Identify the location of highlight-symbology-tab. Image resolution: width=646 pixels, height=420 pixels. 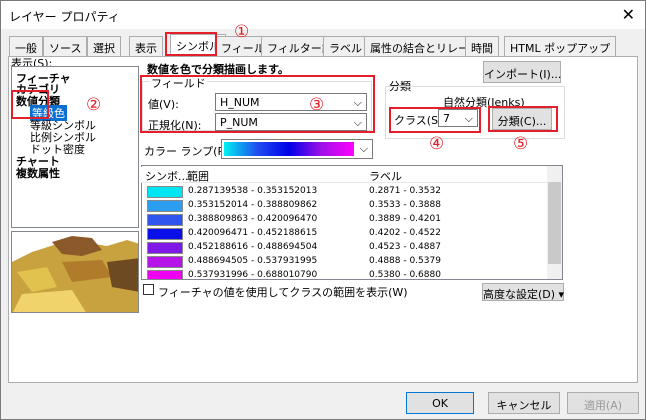
(191, 44).